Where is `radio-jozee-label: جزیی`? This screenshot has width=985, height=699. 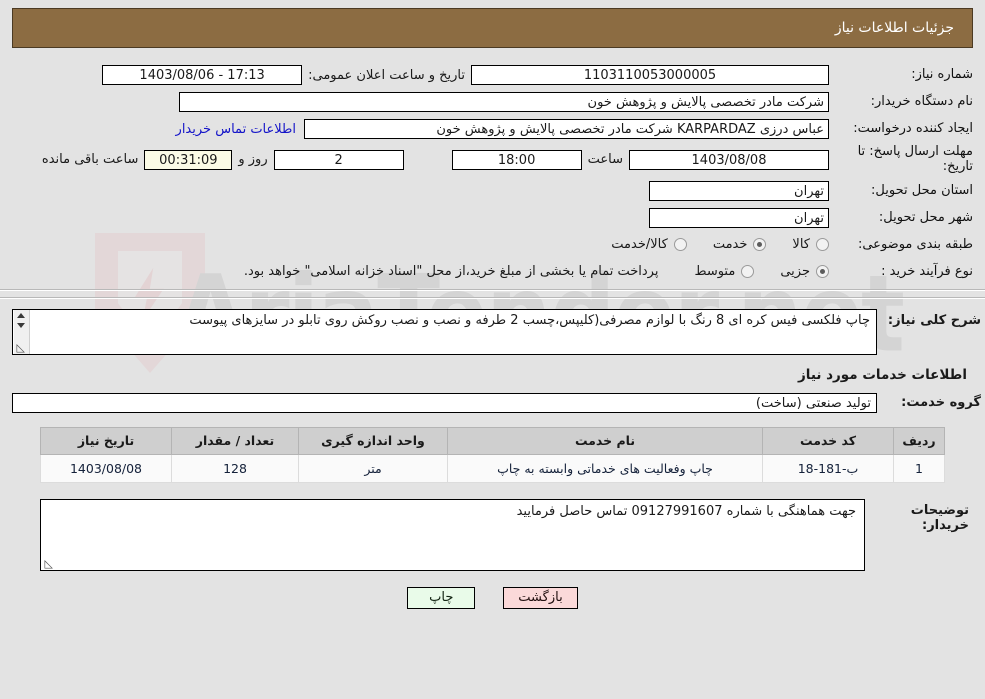 radio-jozee-label: جزیی is located at coordinates (795, 272).